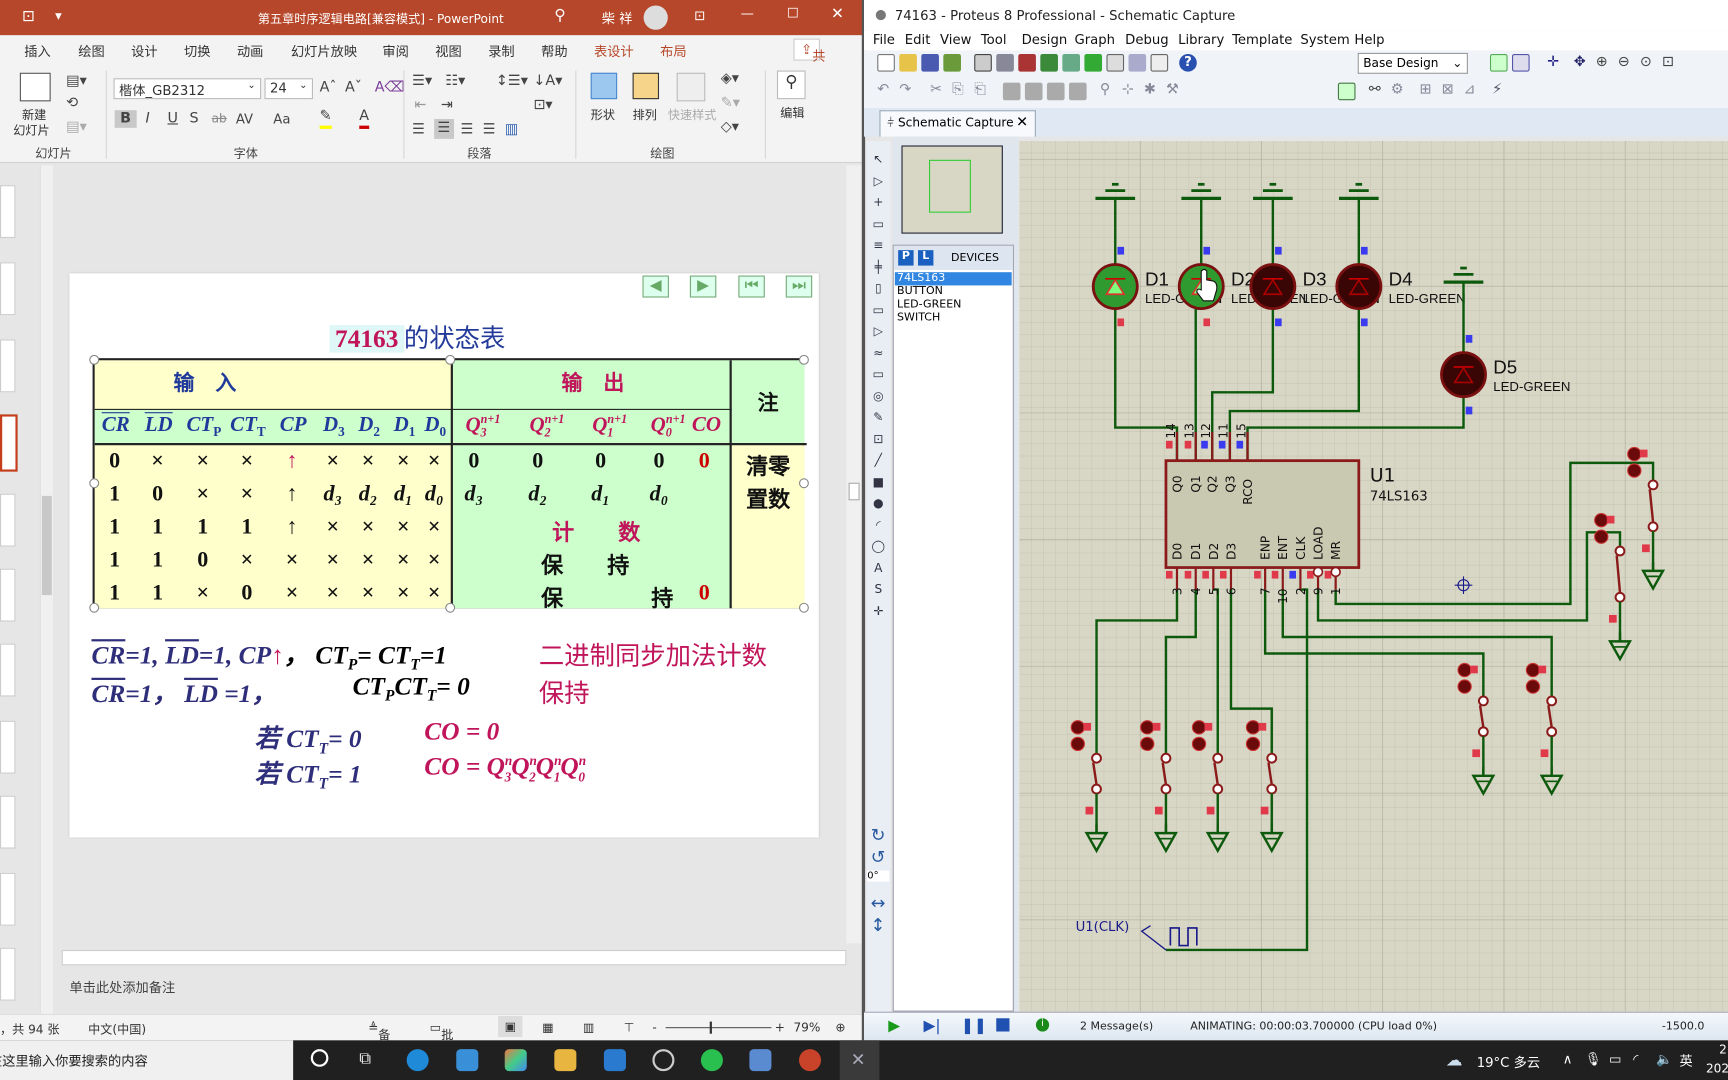  I want to click on device-item-button: BUTTON, so click(953, 291).